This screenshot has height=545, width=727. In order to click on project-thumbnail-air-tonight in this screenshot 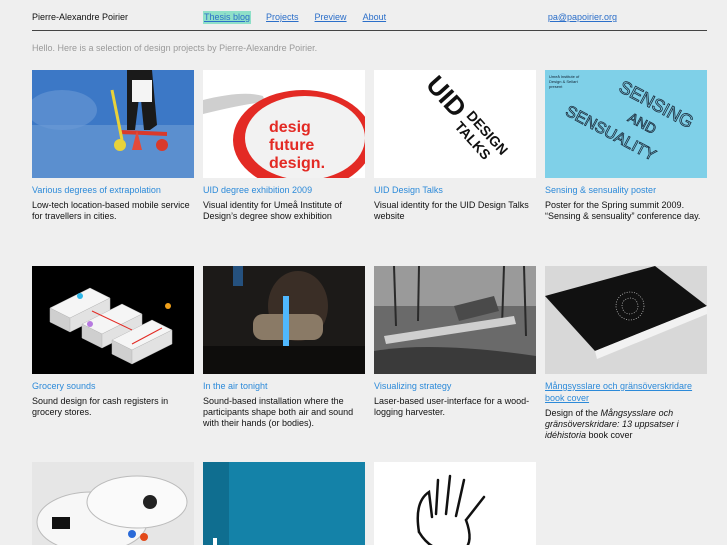, I will do `click(284, 320)`.